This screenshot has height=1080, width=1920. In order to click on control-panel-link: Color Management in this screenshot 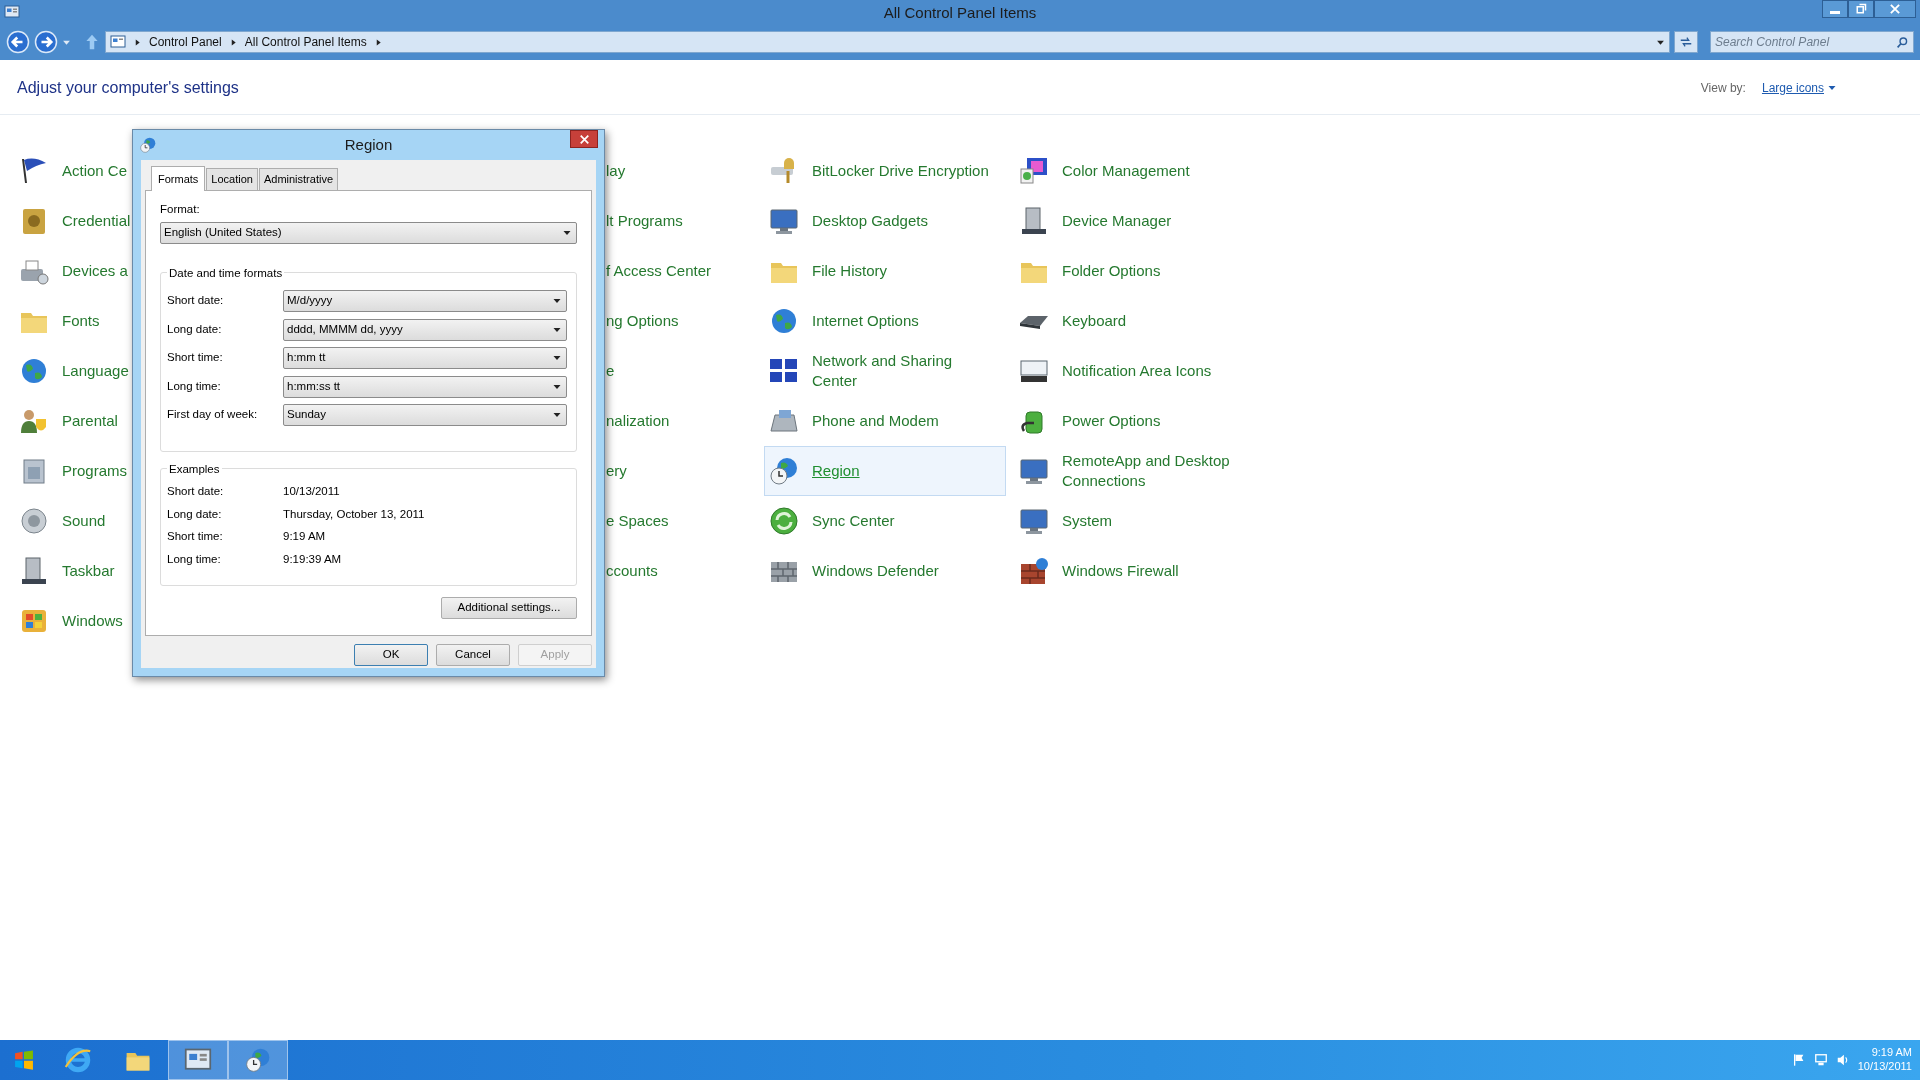, I will do `click(1126, 171)`.